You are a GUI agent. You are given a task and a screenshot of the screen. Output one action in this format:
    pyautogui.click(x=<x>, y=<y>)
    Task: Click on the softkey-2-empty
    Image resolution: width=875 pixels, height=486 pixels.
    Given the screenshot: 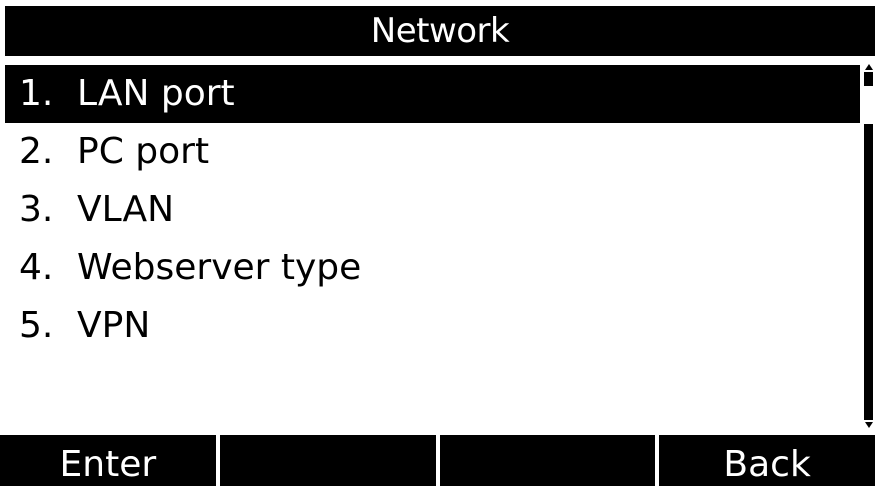 What is the action you would take?
    pyautogui.click(x=327, y=460)
    